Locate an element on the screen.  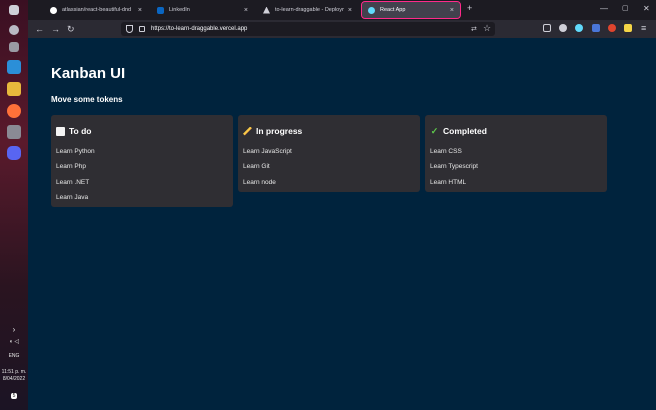
extension-red-icon is located at coordinates (612, 28).